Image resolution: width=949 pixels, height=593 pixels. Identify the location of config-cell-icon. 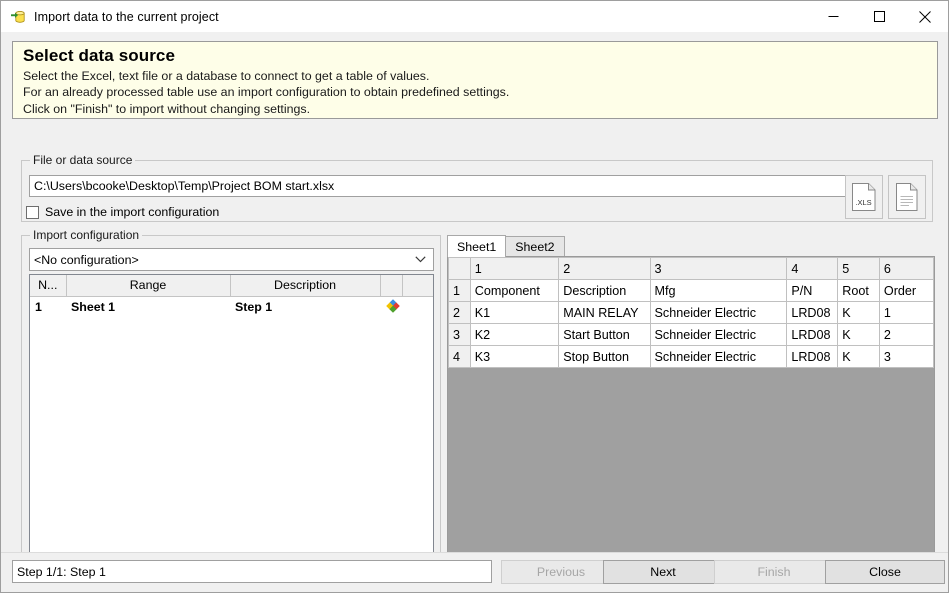
(391, 307).